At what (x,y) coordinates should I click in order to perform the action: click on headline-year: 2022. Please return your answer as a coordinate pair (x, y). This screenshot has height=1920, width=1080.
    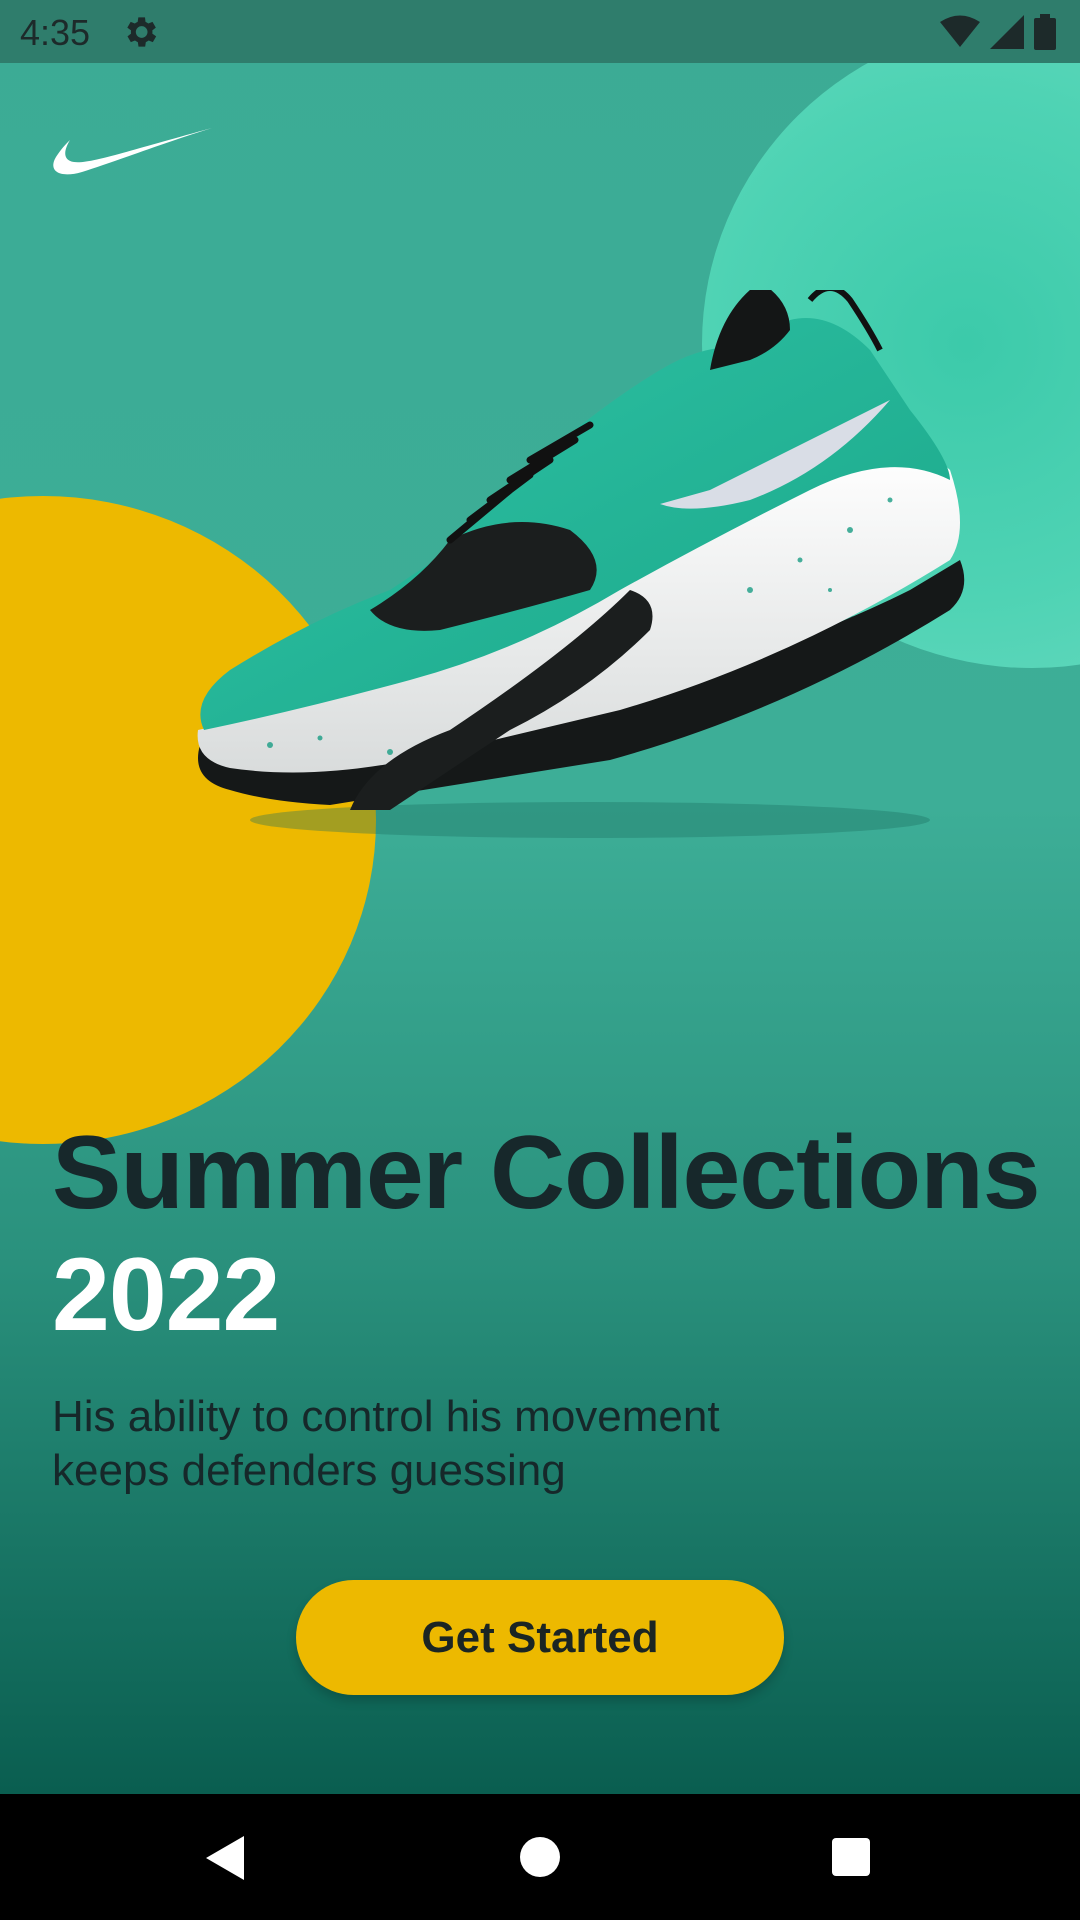
    Looking at the image, I should click on (166, 1295).